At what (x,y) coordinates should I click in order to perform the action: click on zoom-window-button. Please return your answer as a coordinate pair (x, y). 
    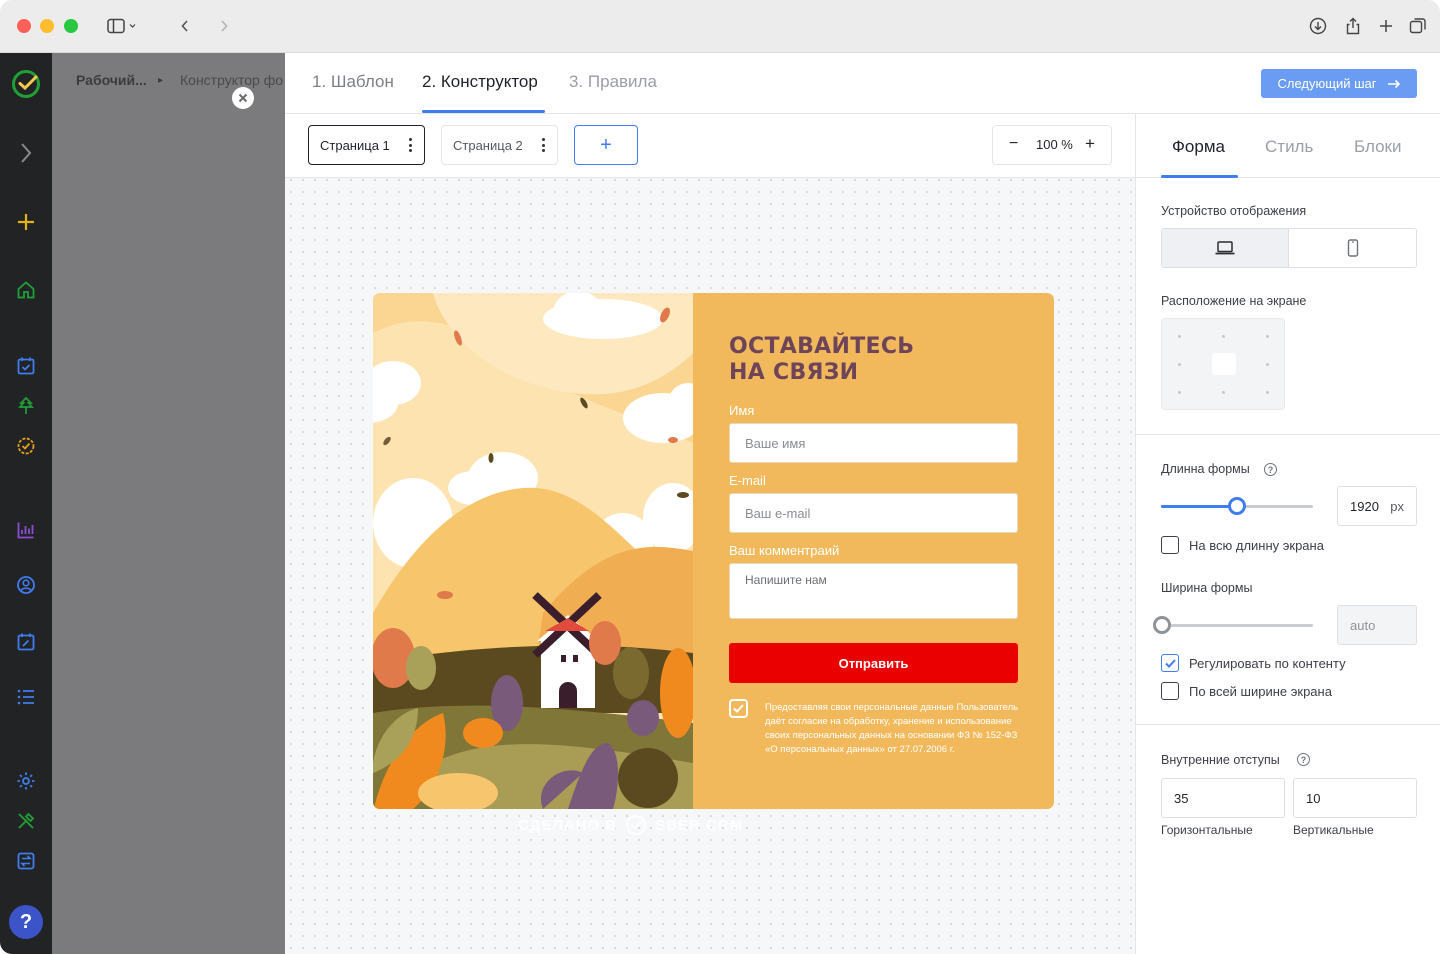
    Looking at the image, I should click on (71, 26).